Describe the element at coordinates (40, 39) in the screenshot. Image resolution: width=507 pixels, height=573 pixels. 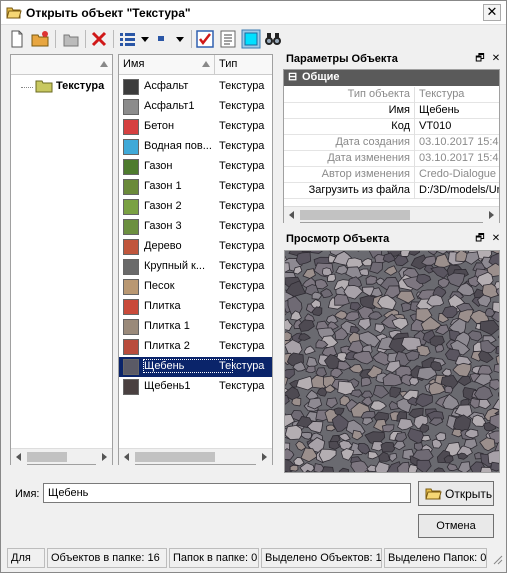
I see `new-folder-icon` at that location.